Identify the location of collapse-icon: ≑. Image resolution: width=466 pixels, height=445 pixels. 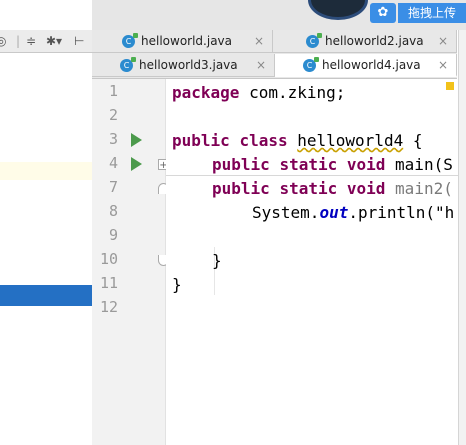
(31, 41).